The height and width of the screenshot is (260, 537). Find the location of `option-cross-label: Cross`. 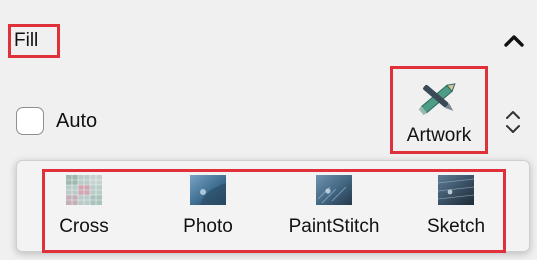

option-cross-label: Cross is located at coordinates (84, 226).